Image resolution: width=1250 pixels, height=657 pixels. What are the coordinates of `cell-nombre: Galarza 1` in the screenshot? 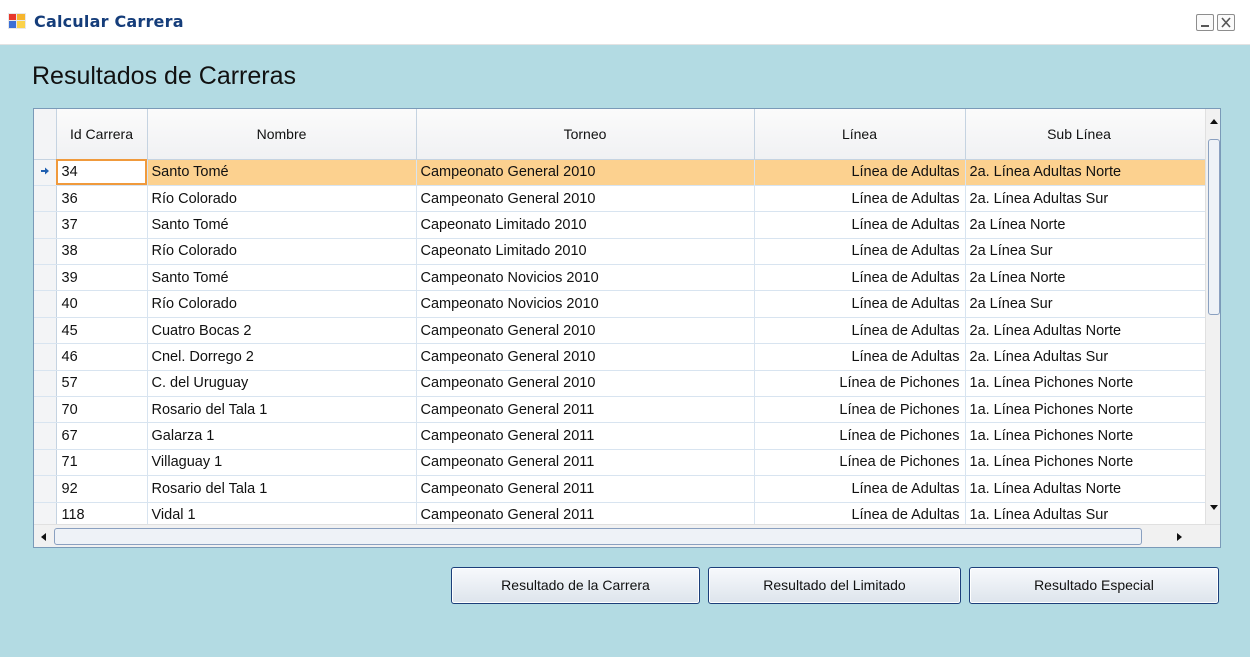 It's located at (282, 436).